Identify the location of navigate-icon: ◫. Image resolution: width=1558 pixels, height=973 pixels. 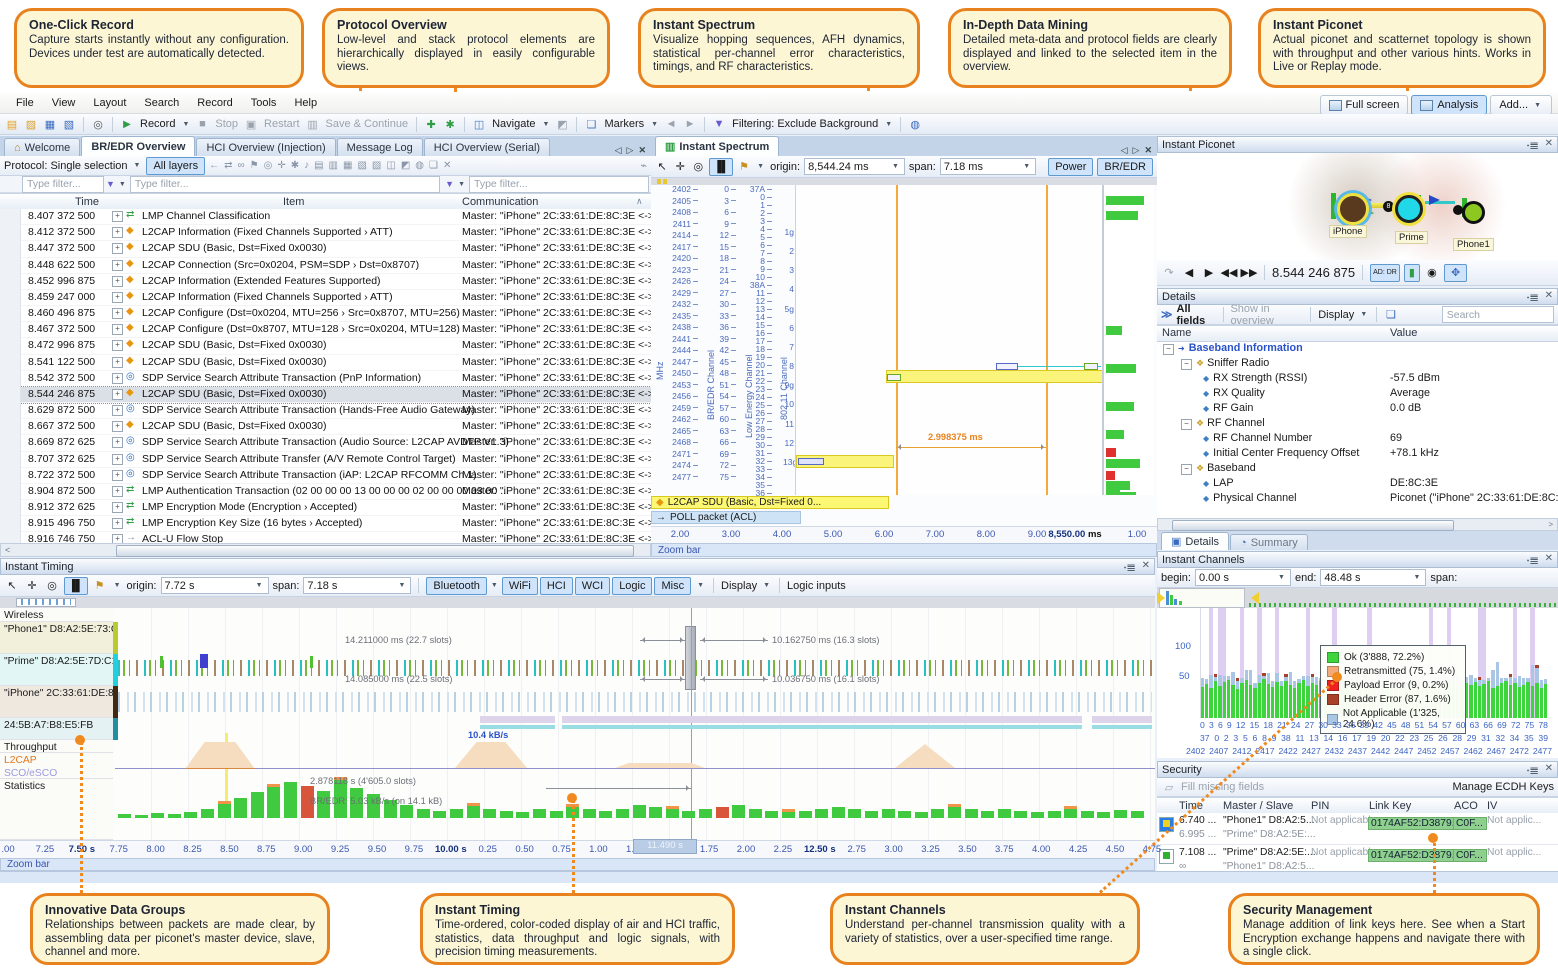
(479, 124).